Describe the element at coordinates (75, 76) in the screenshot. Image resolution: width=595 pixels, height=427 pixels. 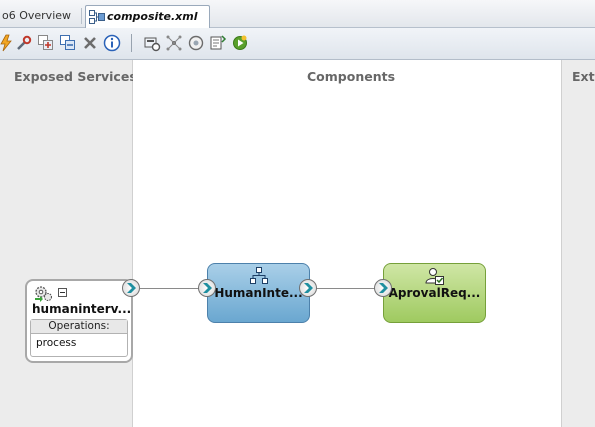
I see `lane-title-exposed-services: Exposed Services` at that location.